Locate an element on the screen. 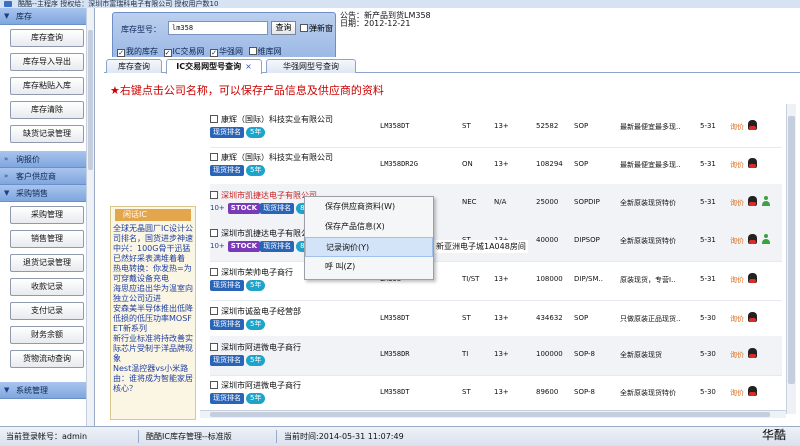 Image resolution: width=800 pixels, height=446 pixels. tab-inventory-query: 库存查询 is located at coordinates (134, 66).